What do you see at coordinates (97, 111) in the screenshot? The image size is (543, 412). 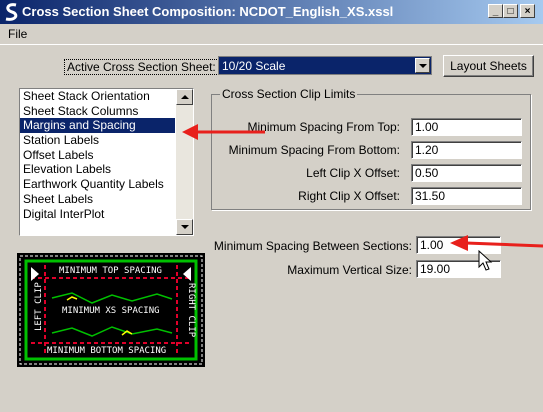 I see `list-item: Sheet Stack Columns` at bounding box center [97, 111].